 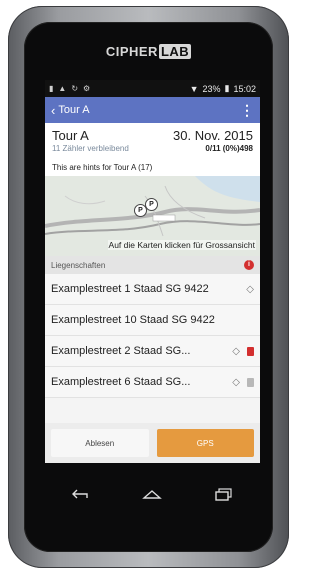 I want to click on home-nav-icon, so click(x=152, y=494).